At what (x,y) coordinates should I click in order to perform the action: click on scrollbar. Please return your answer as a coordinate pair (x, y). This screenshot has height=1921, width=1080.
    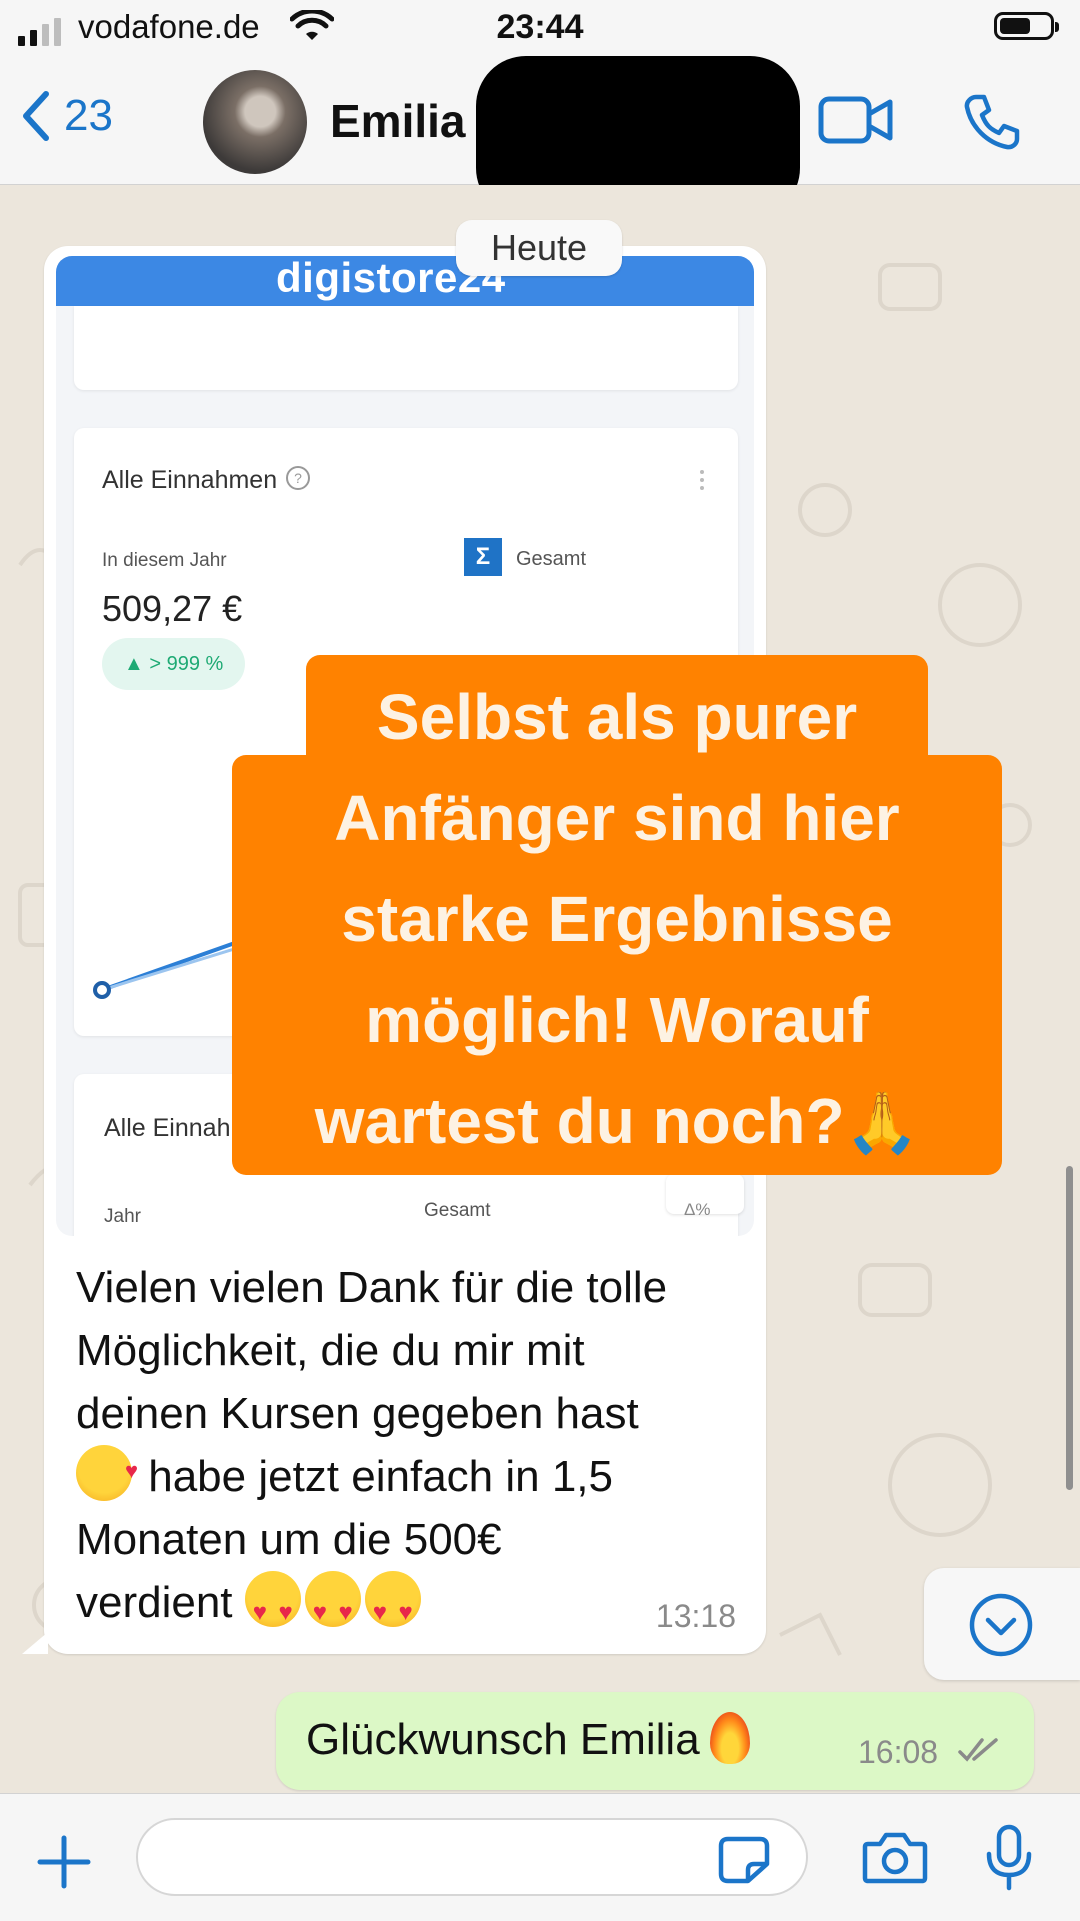
    Looking at the image, I should click on (1069, 1328).